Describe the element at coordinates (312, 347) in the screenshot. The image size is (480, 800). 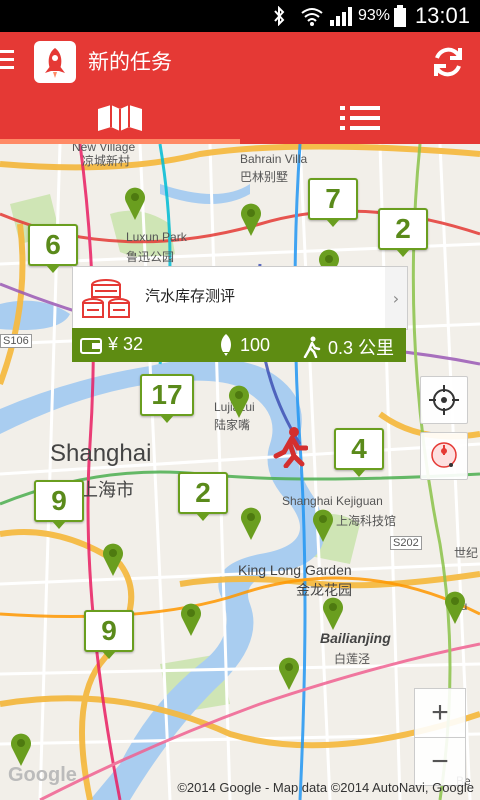
I see `walking-icon` at that location.